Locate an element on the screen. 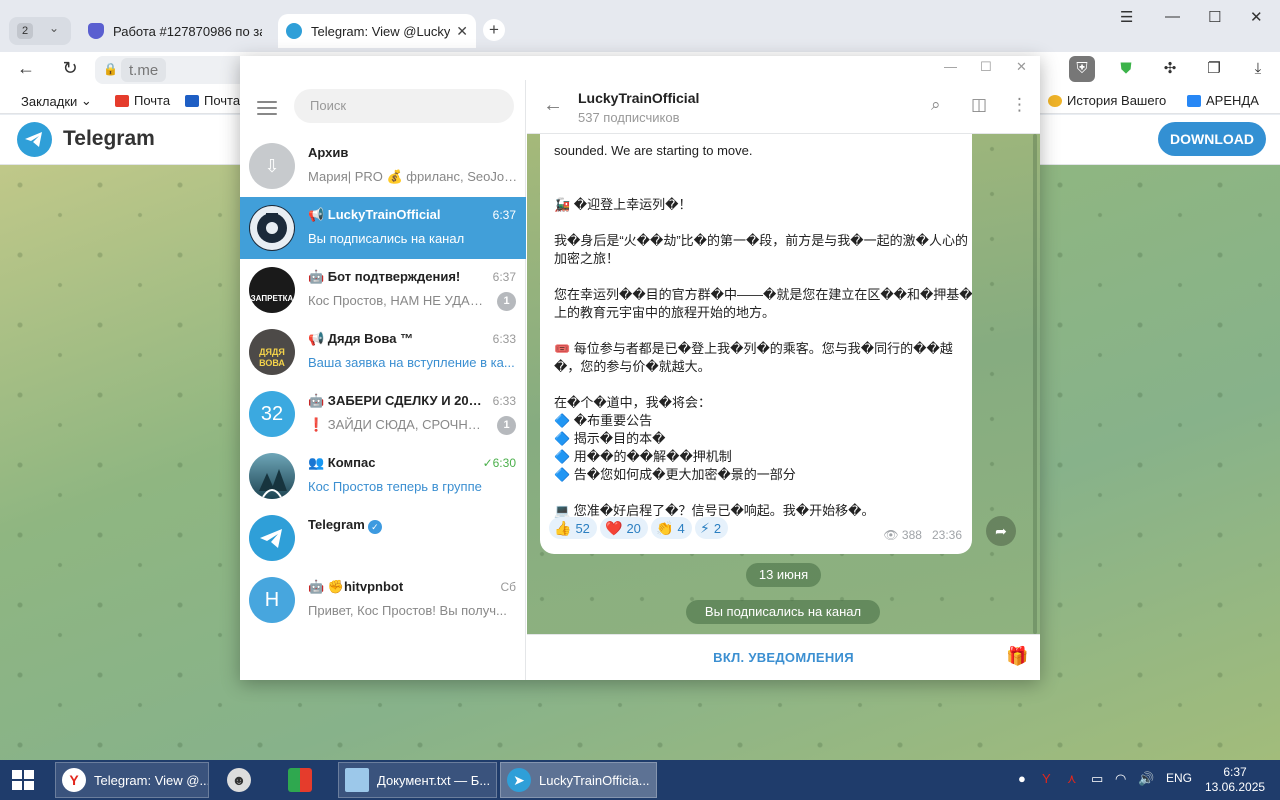 This screenshot has height=800, width=1280. download-icon: ⤓ is located at coordinates (1258, 69).